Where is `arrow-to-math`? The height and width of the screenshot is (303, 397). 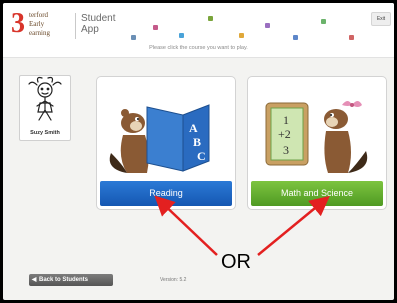
arrow-to-math is located at coordinates (293, 225).